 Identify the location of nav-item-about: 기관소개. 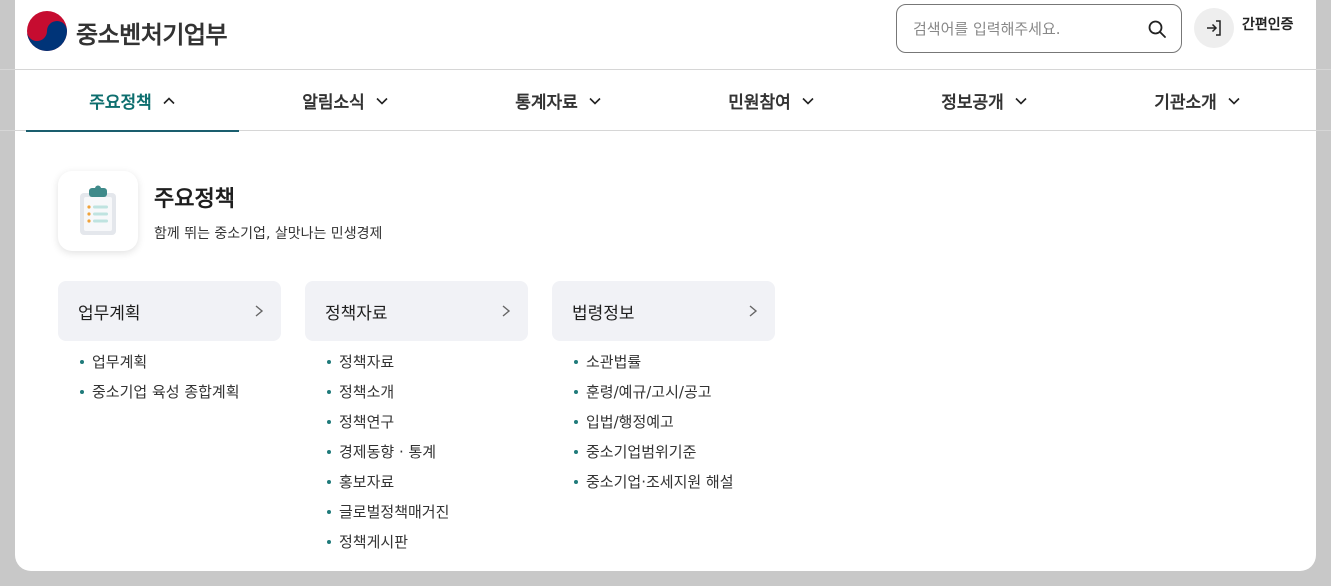
(1197, 100).